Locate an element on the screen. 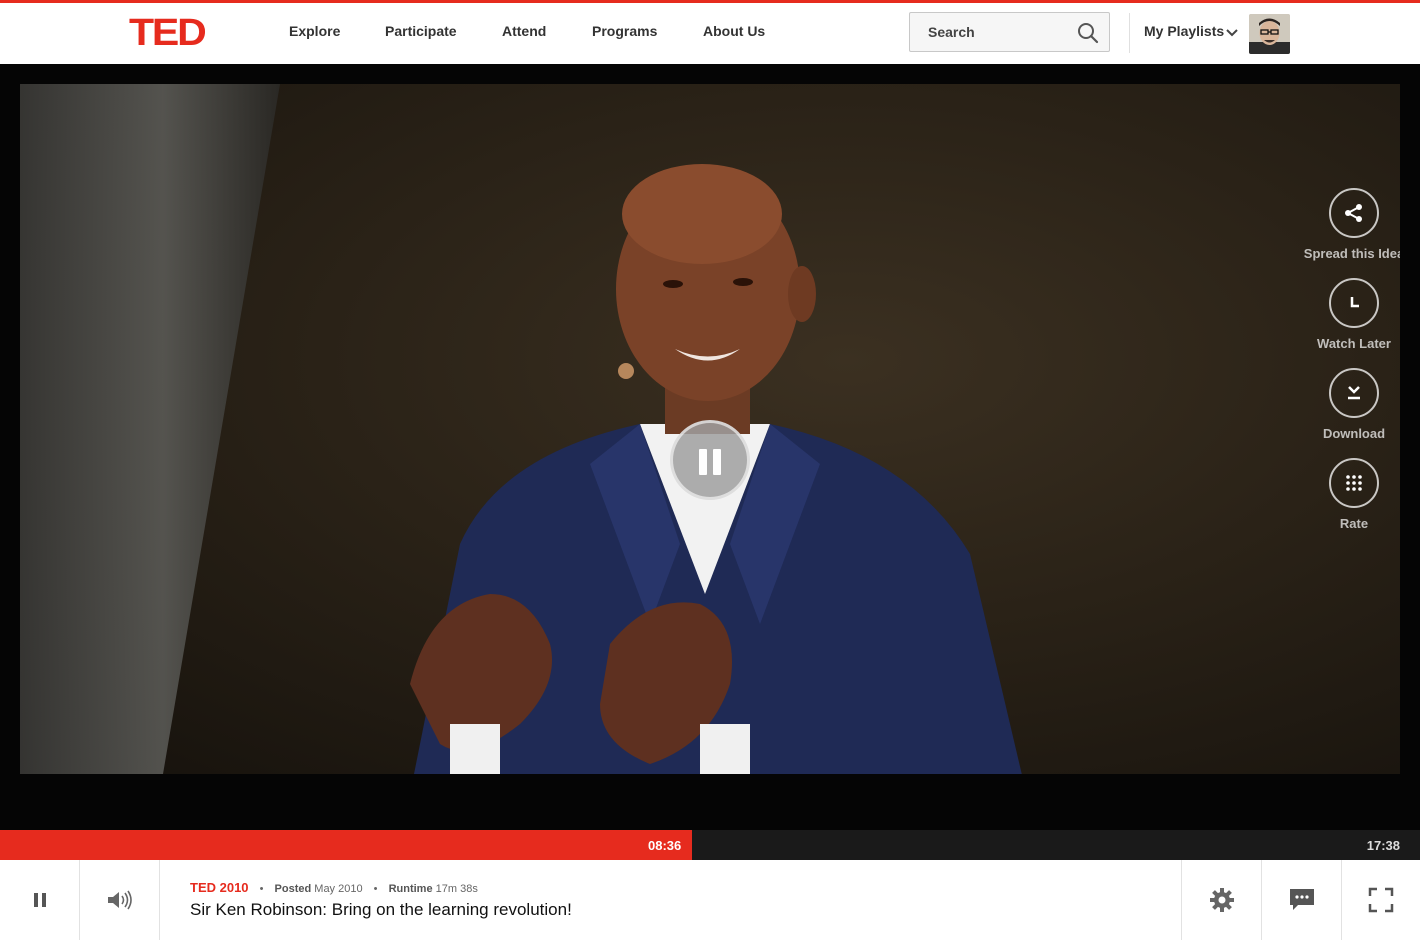  chevron-down-icon is located at coordinates (1232, 33).